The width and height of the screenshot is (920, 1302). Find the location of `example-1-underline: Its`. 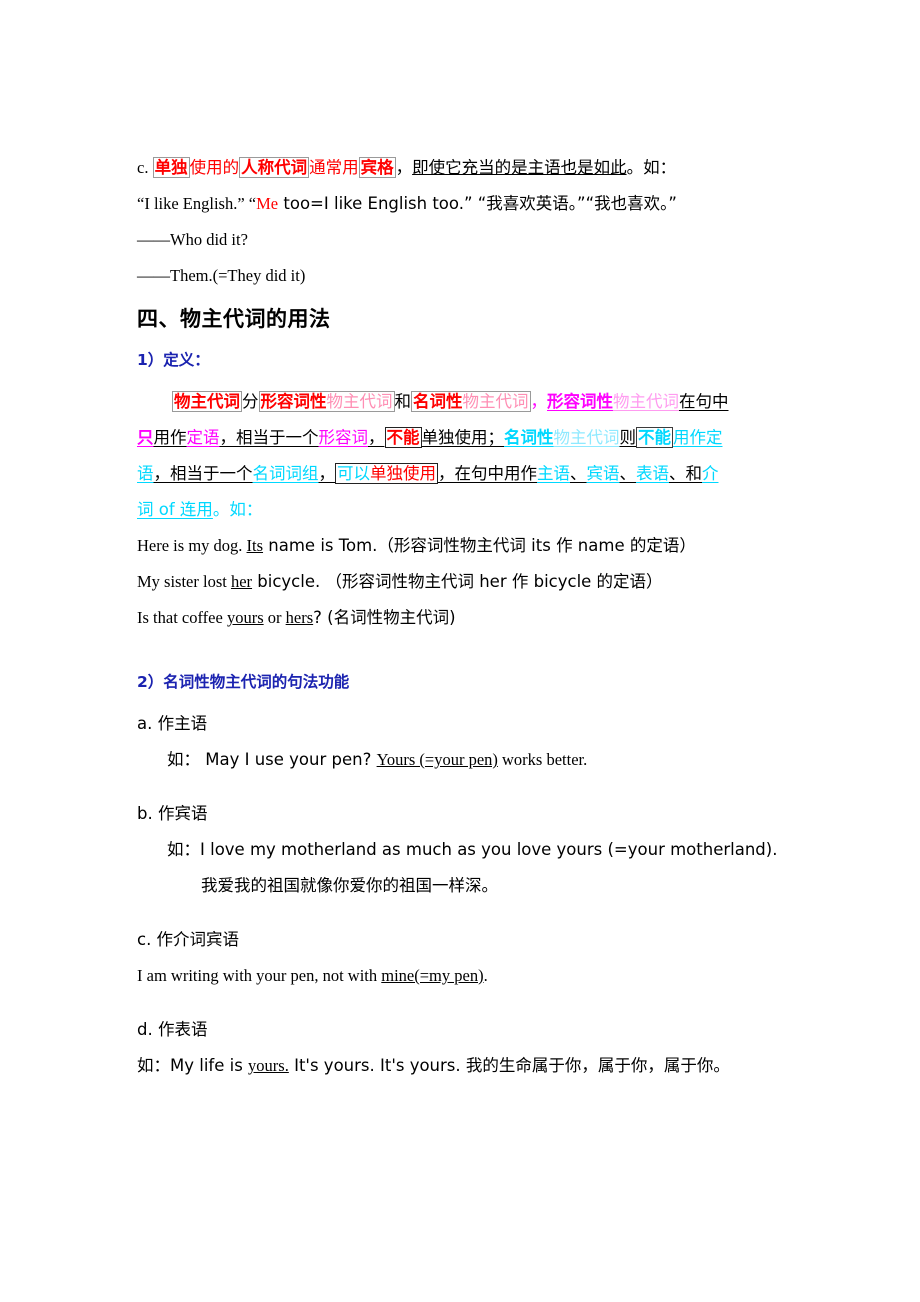

example-1-underline: Its is located at coordinates (255, 545).